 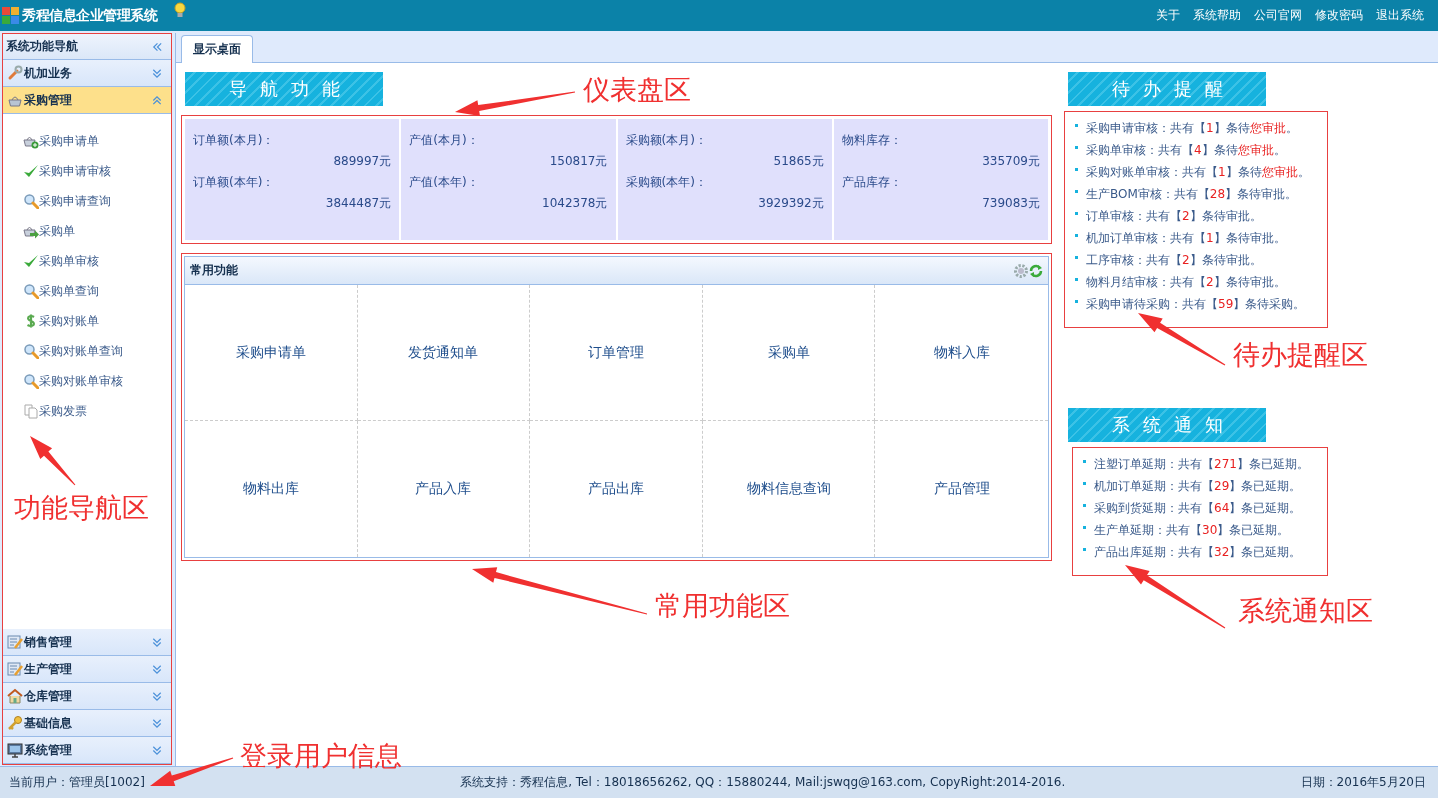 What do you see at coordinates (1021, 270) in the screenshot?
I see `settings-icon` at bounding box center [1021, 270].